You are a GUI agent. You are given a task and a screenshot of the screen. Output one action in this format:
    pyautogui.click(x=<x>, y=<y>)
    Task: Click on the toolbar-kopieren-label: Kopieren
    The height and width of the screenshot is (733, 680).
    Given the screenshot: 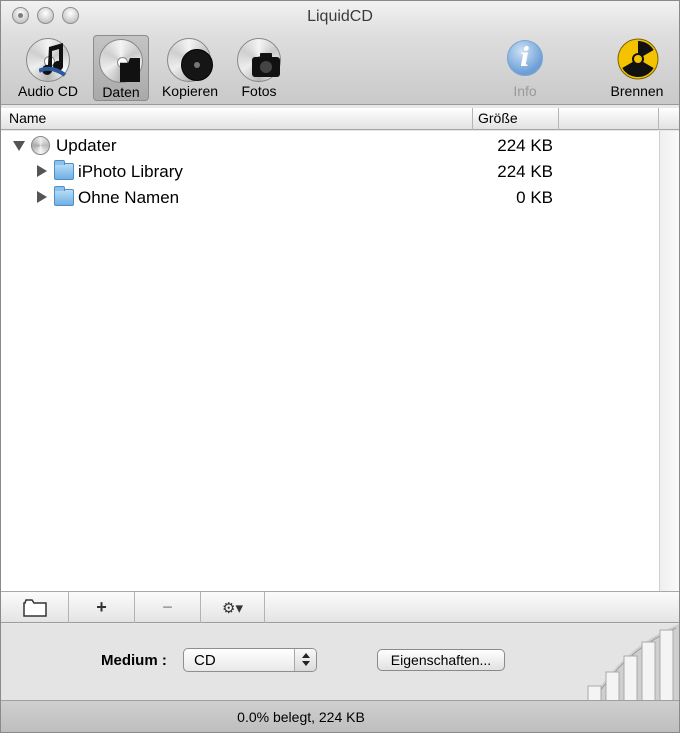 What is the action you would take?
    pyautogui.click(x=190, y=91)
    